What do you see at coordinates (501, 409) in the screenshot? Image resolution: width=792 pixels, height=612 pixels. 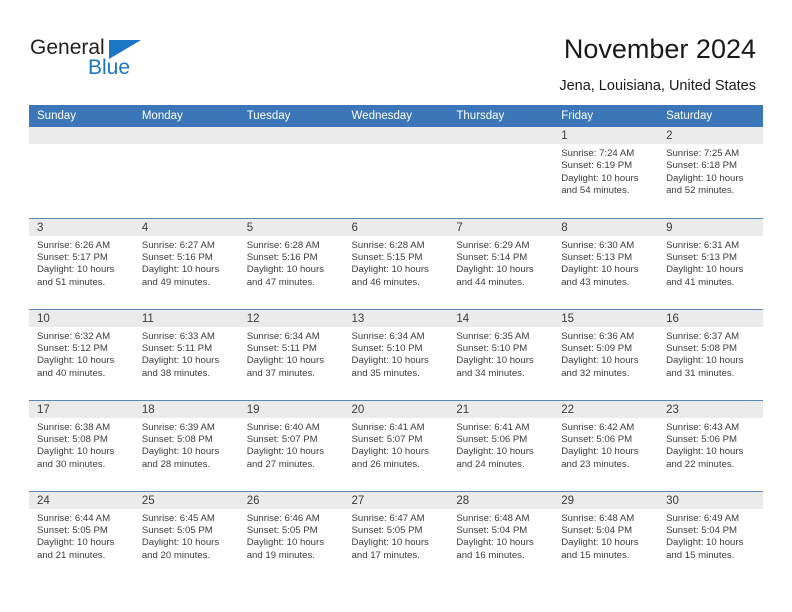 I see `day-number: 21` at bounding box center [501, 409].